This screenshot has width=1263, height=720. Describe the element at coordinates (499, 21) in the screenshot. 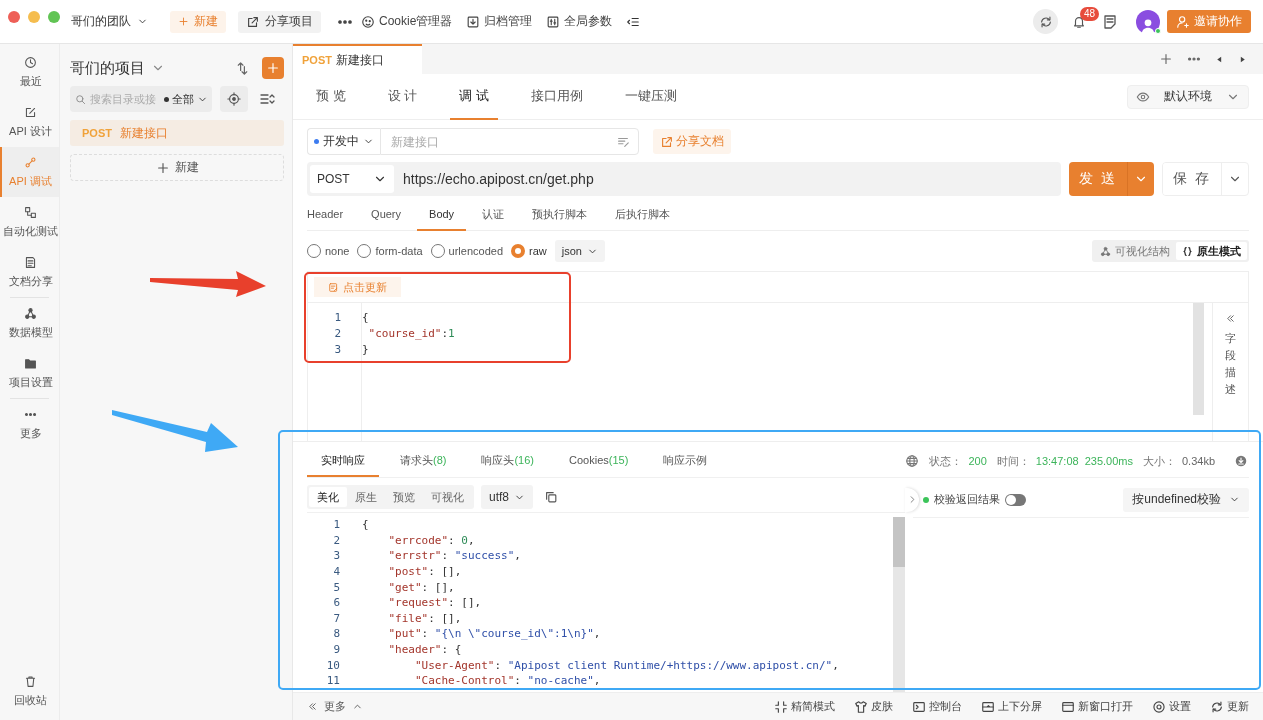

I see `toolbar-button: 归档管理` at that location.